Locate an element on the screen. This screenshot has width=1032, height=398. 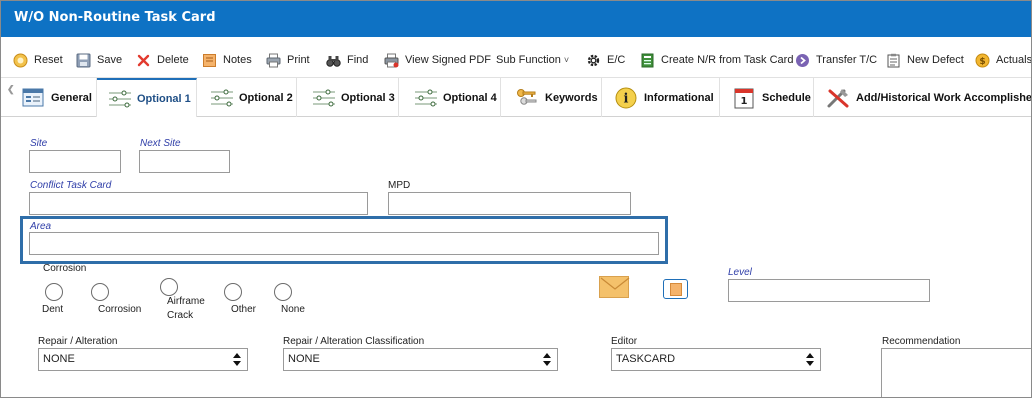
tab-keywords: Keywords is located at coordinates (551, 97).